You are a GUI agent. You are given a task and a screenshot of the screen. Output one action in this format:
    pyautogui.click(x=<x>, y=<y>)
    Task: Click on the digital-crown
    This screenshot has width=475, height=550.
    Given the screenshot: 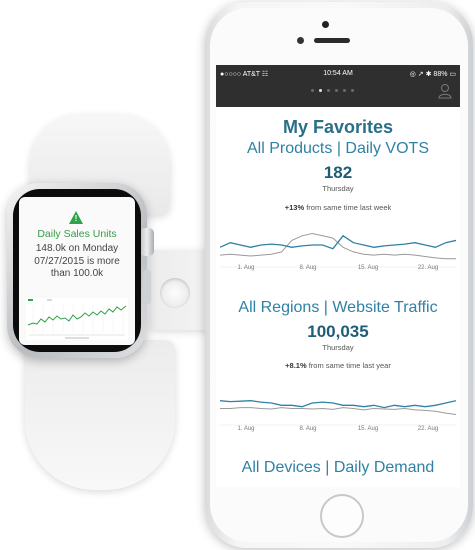 What is the action you would take?
    pyautogui.click(x=147, y=242)
    